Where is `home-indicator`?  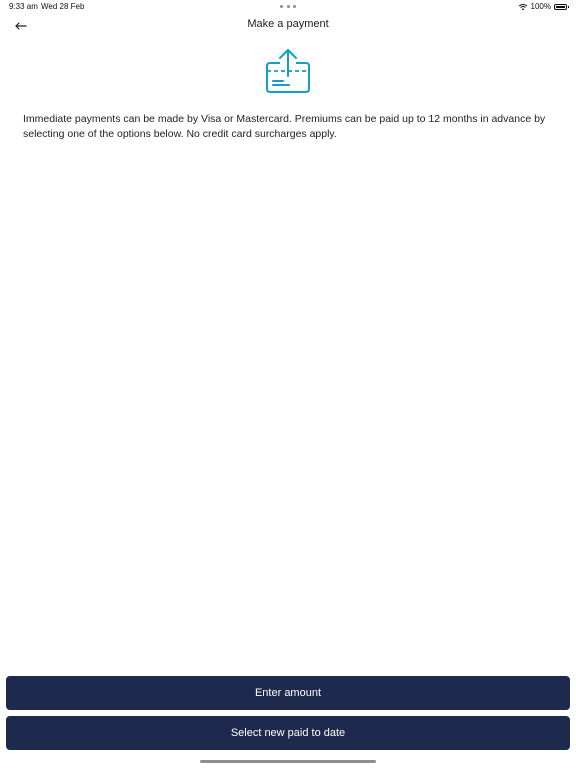
home-indicator is located at coordinates (288, 761).